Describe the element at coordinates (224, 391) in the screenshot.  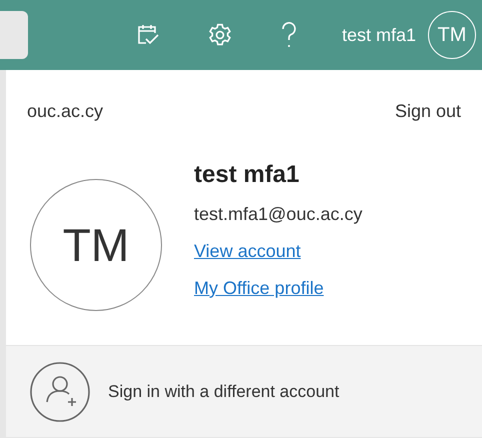
I see `sign-in-different-account-button: Sign in with a different account` at that location.